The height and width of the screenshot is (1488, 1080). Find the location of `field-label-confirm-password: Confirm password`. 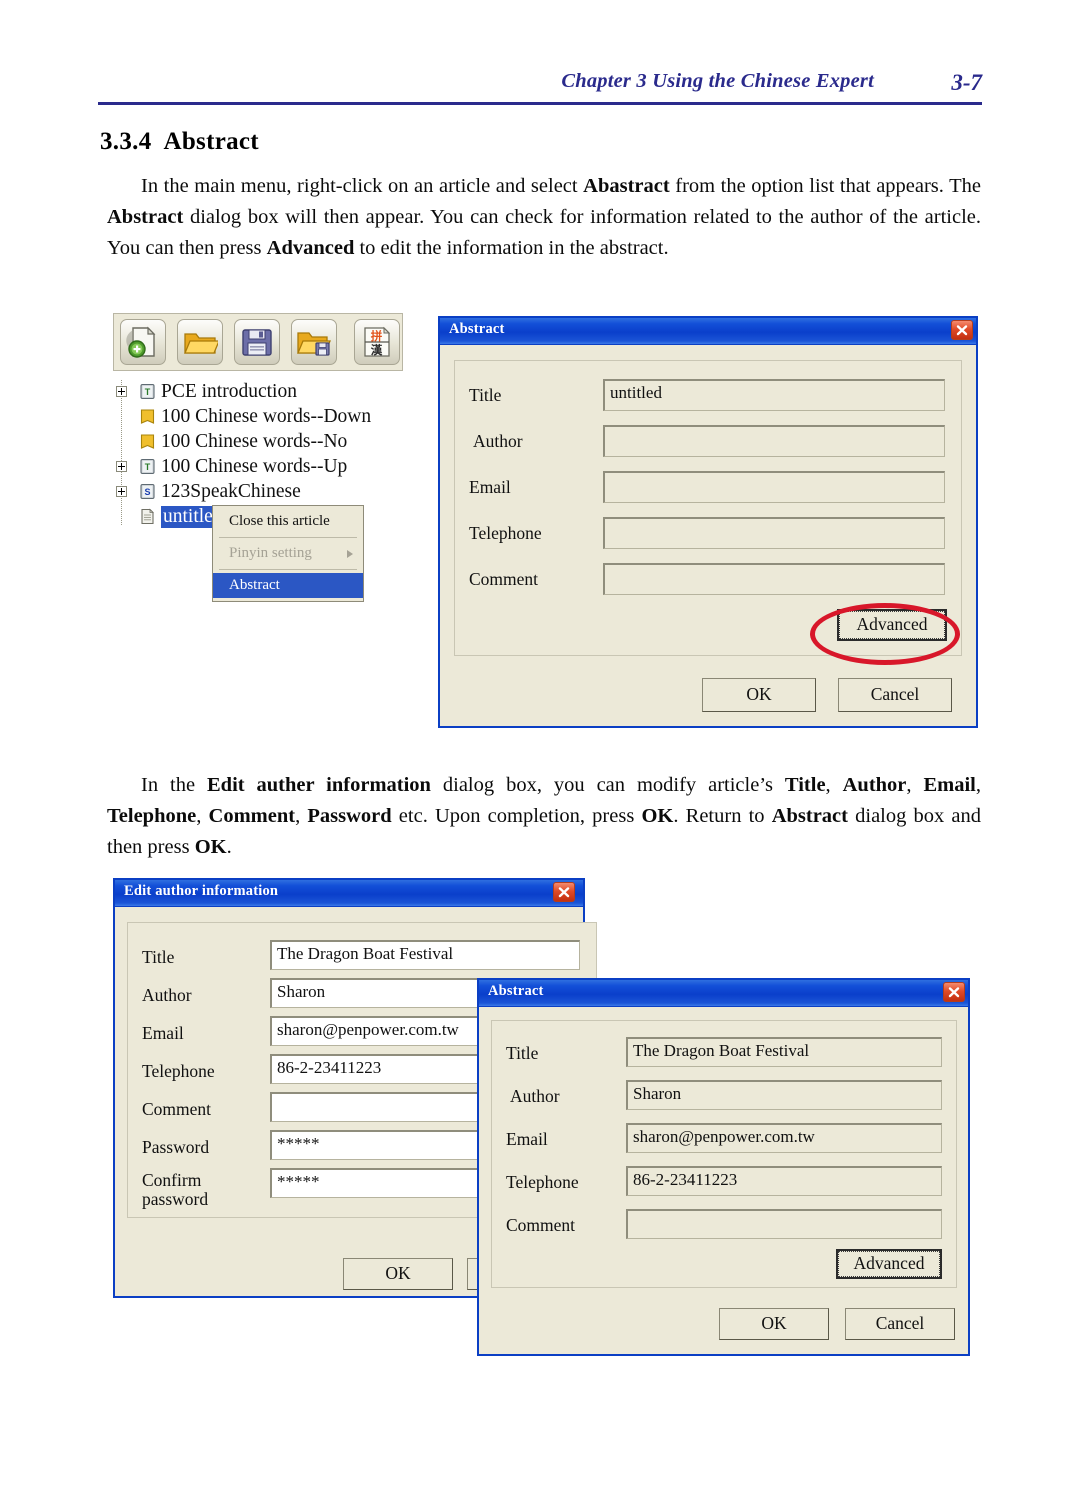

field-label-confirm-password: Confirm password is located at coordinates (175, 1189).